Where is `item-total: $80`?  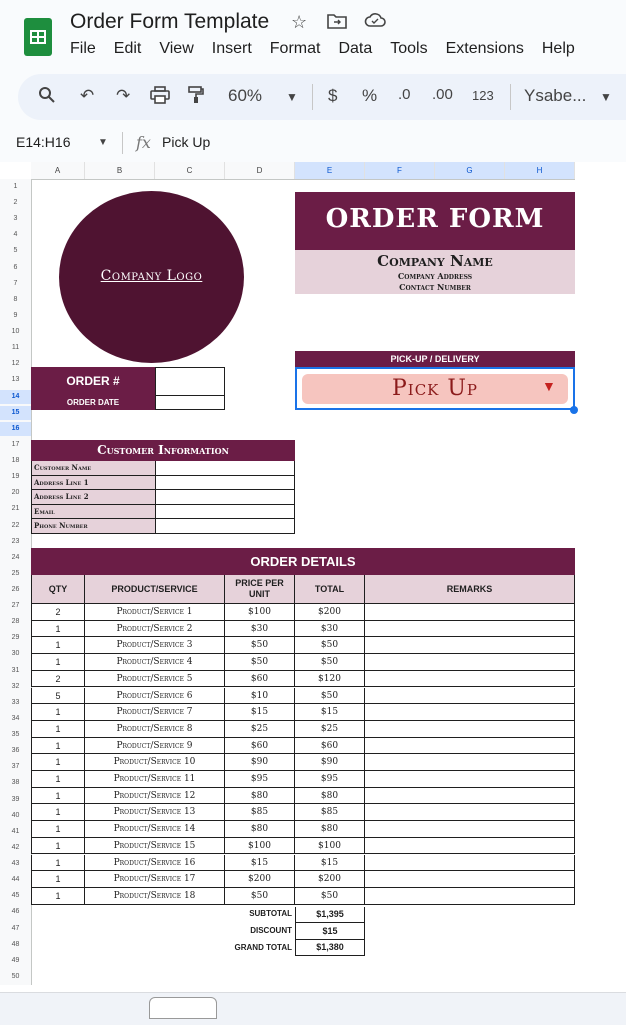 item-total: $80 is located at coordinates (330, 829).